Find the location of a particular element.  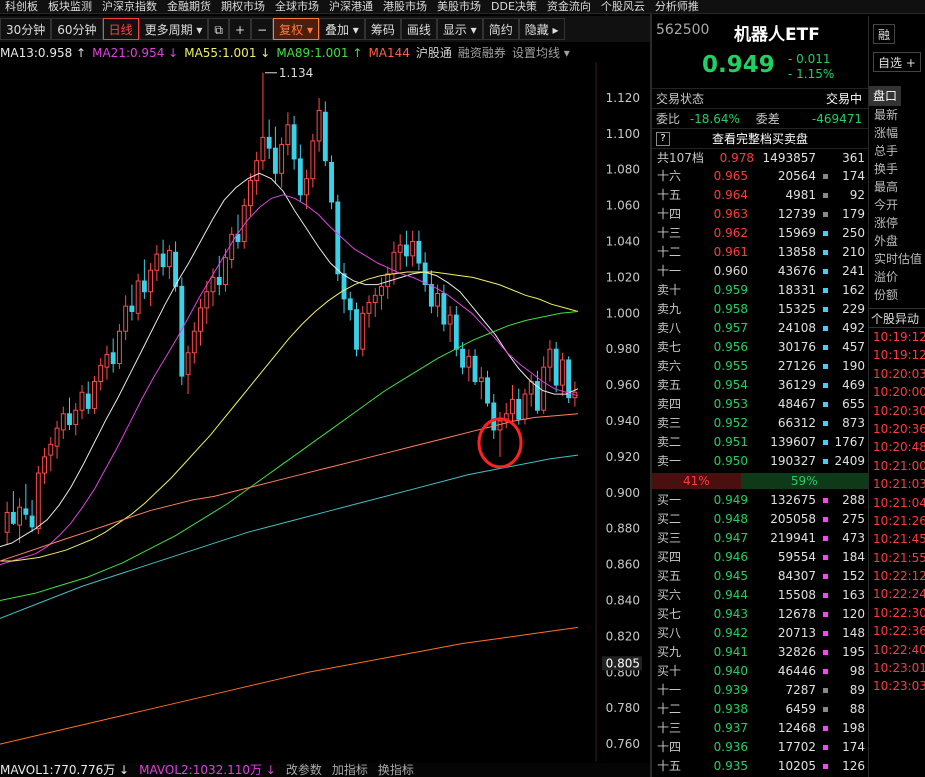

full-book-label: 查看完整档买卖盘 is located at coordinates (760, 139).